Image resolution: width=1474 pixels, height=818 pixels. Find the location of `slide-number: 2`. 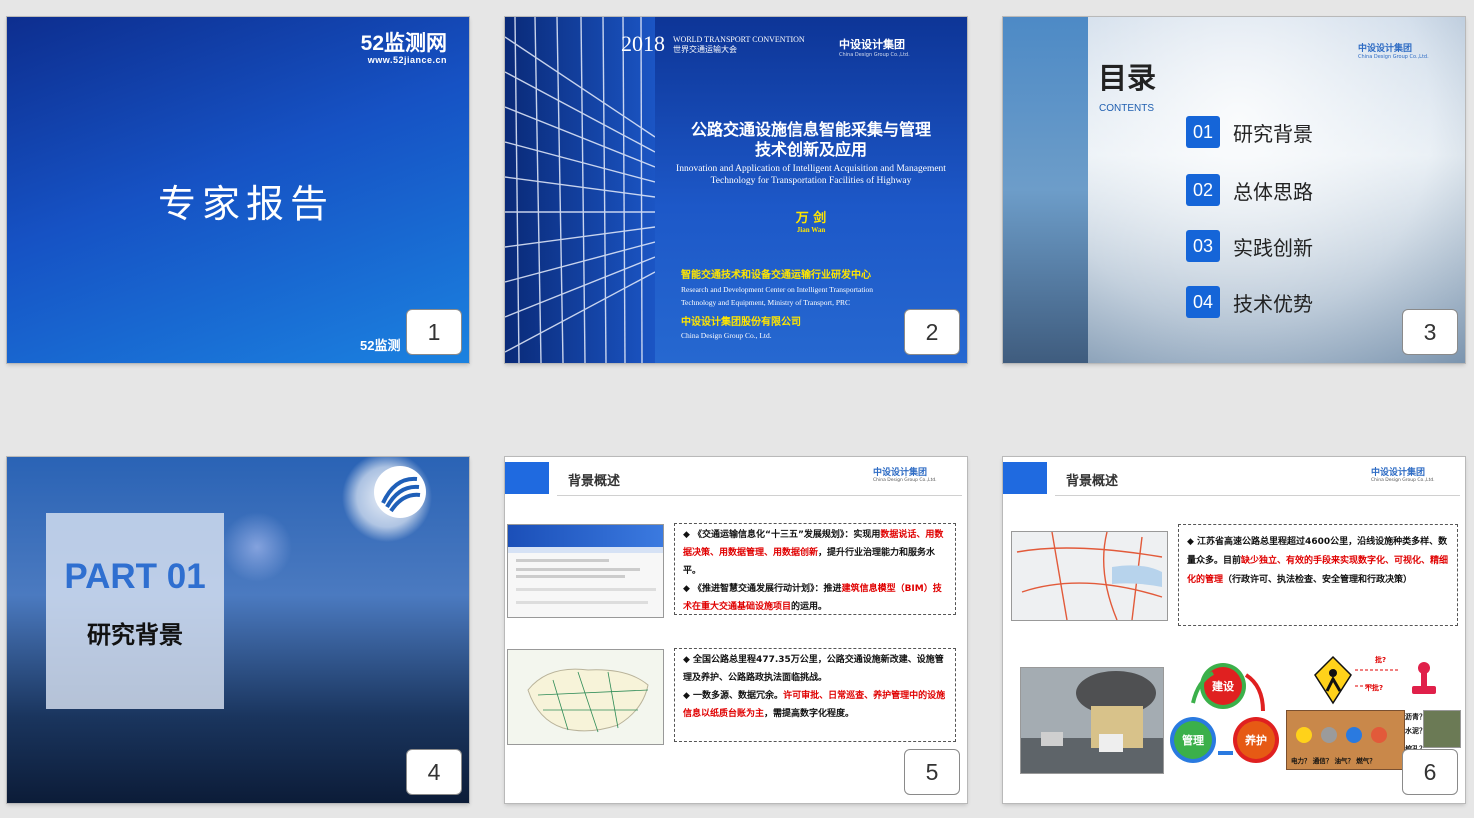

slide-number: 2 is located at coordinates (932, 332).